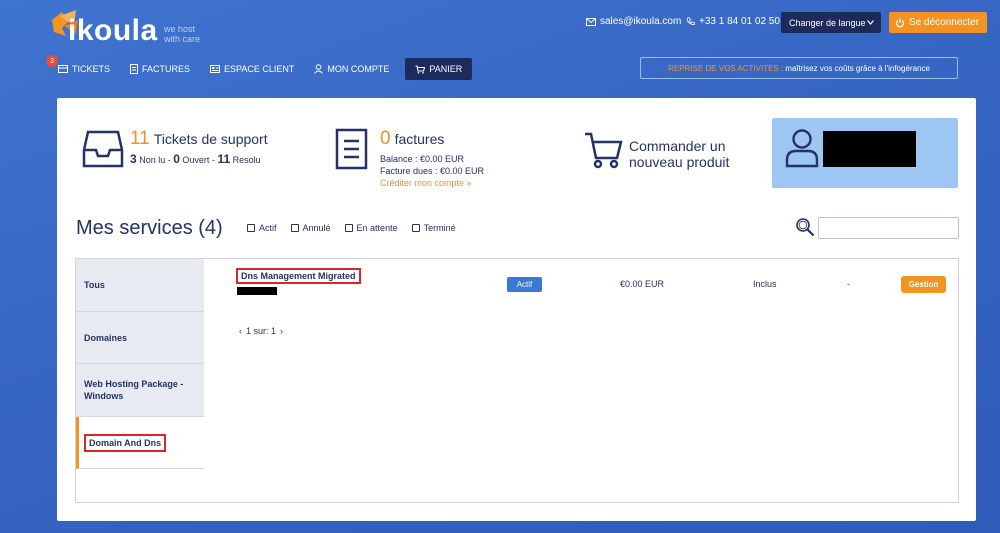 This screenshot has width=1000, height=533. Describe the element at coordinates (113, 30) in the screenshot. I see `logo-wordmark: ikoula` at that location.